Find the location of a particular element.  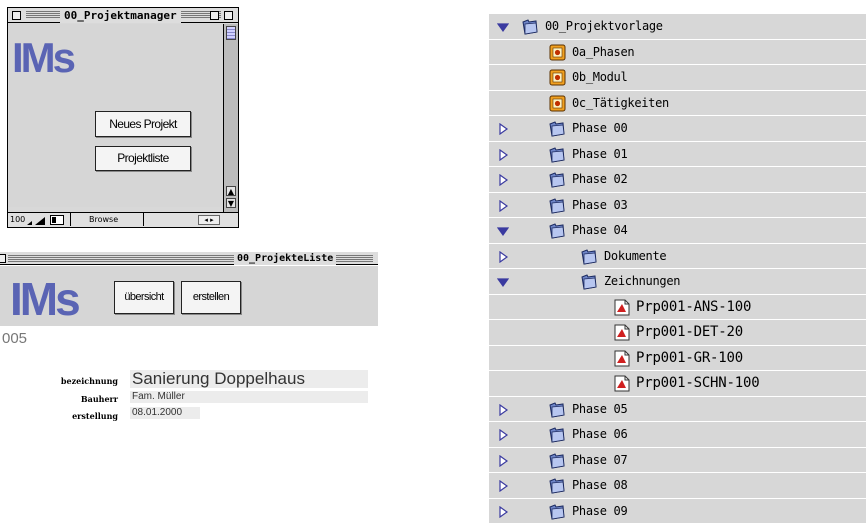

field-value-bauherr: Fam. Müller is located at coordinates (249, 397).